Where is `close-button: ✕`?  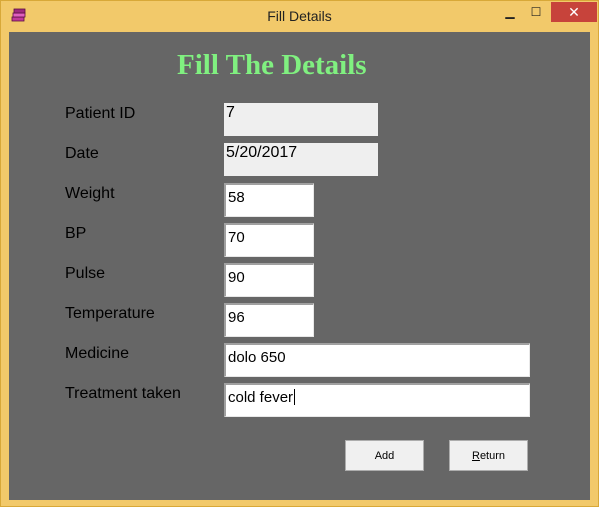
close-button: ✕ is located at coordinates (574, 12).